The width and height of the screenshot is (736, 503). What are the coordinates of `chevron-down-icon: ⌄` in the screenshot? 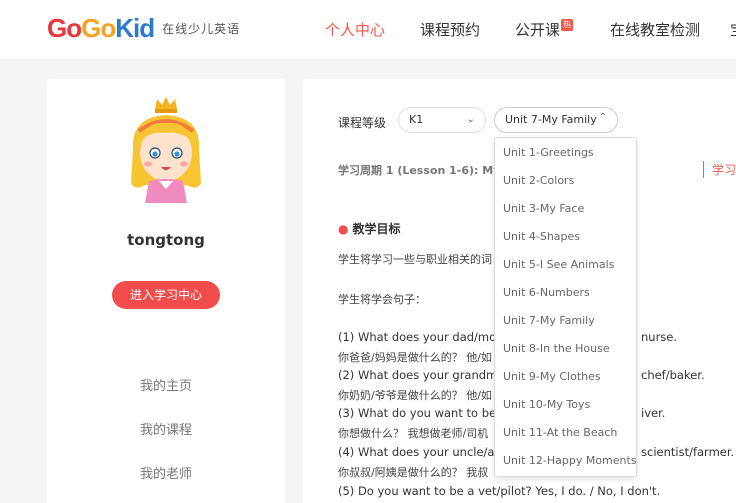 It's located at (470, 119).